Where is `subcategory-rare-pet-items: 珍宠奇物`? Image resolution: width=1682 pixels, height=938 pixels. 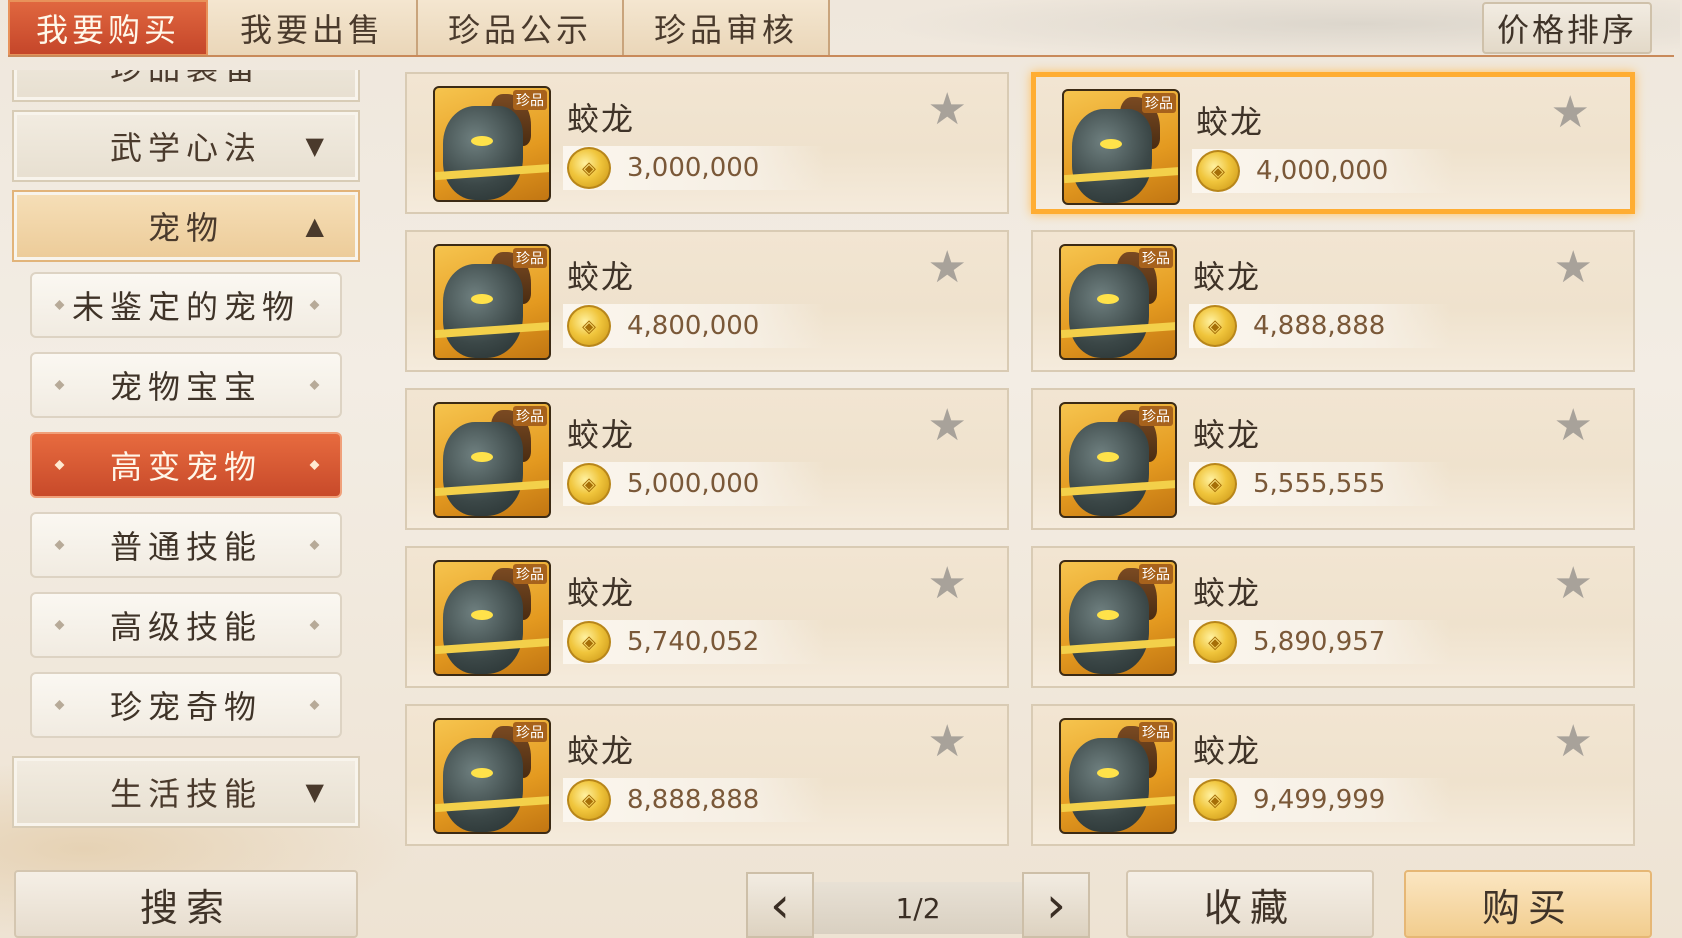
subcategory-rare-pet-items: 珍宠奇物 is located at coordinates (186, 705).